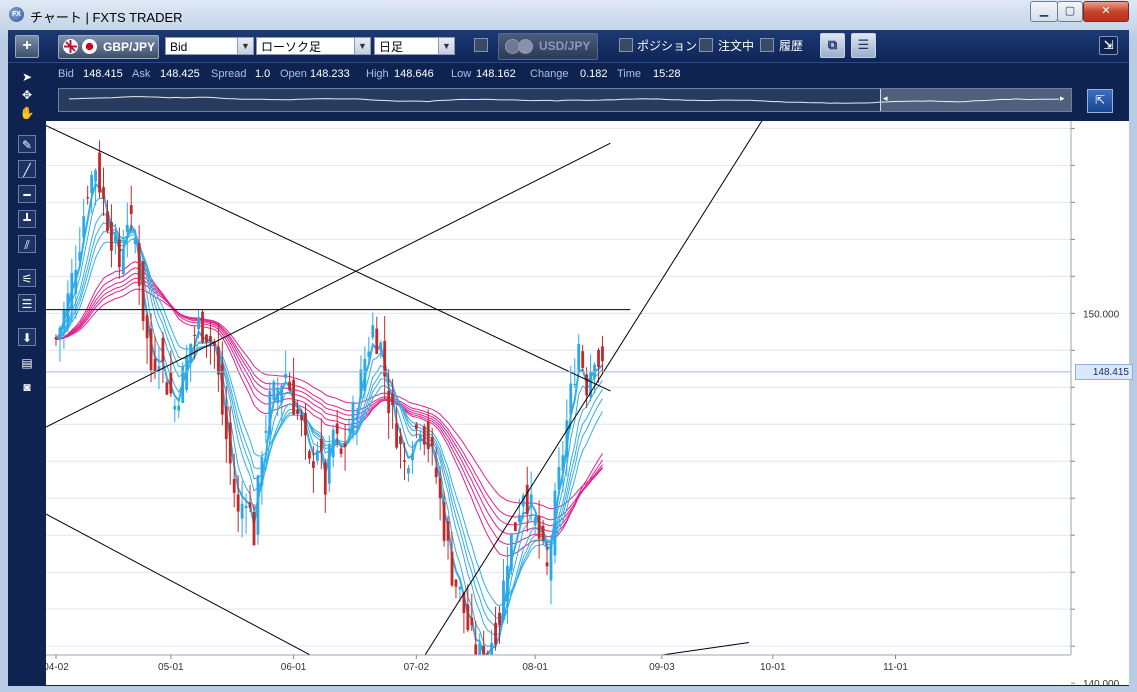 The height and width of the screenshot is (692, 1137). What do you see at coordinates (330, 74) in the screenshot?
I see `open-value: 148.233` at bounding box center [330, 74].